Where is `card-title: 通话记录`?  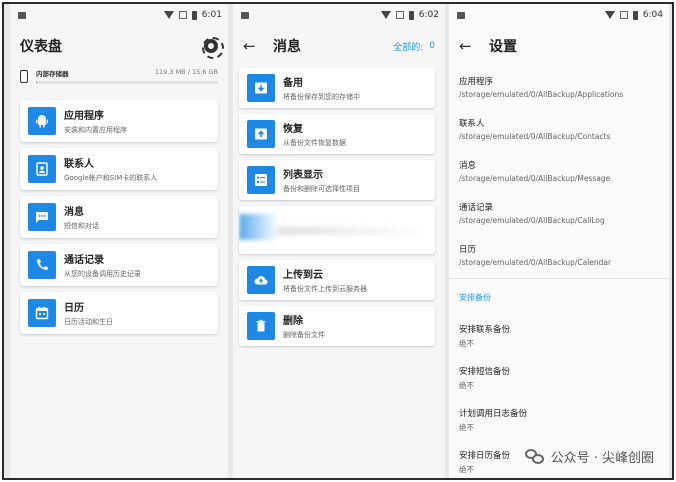 card-title: 通话记录 is located at coordinates (84, 260).